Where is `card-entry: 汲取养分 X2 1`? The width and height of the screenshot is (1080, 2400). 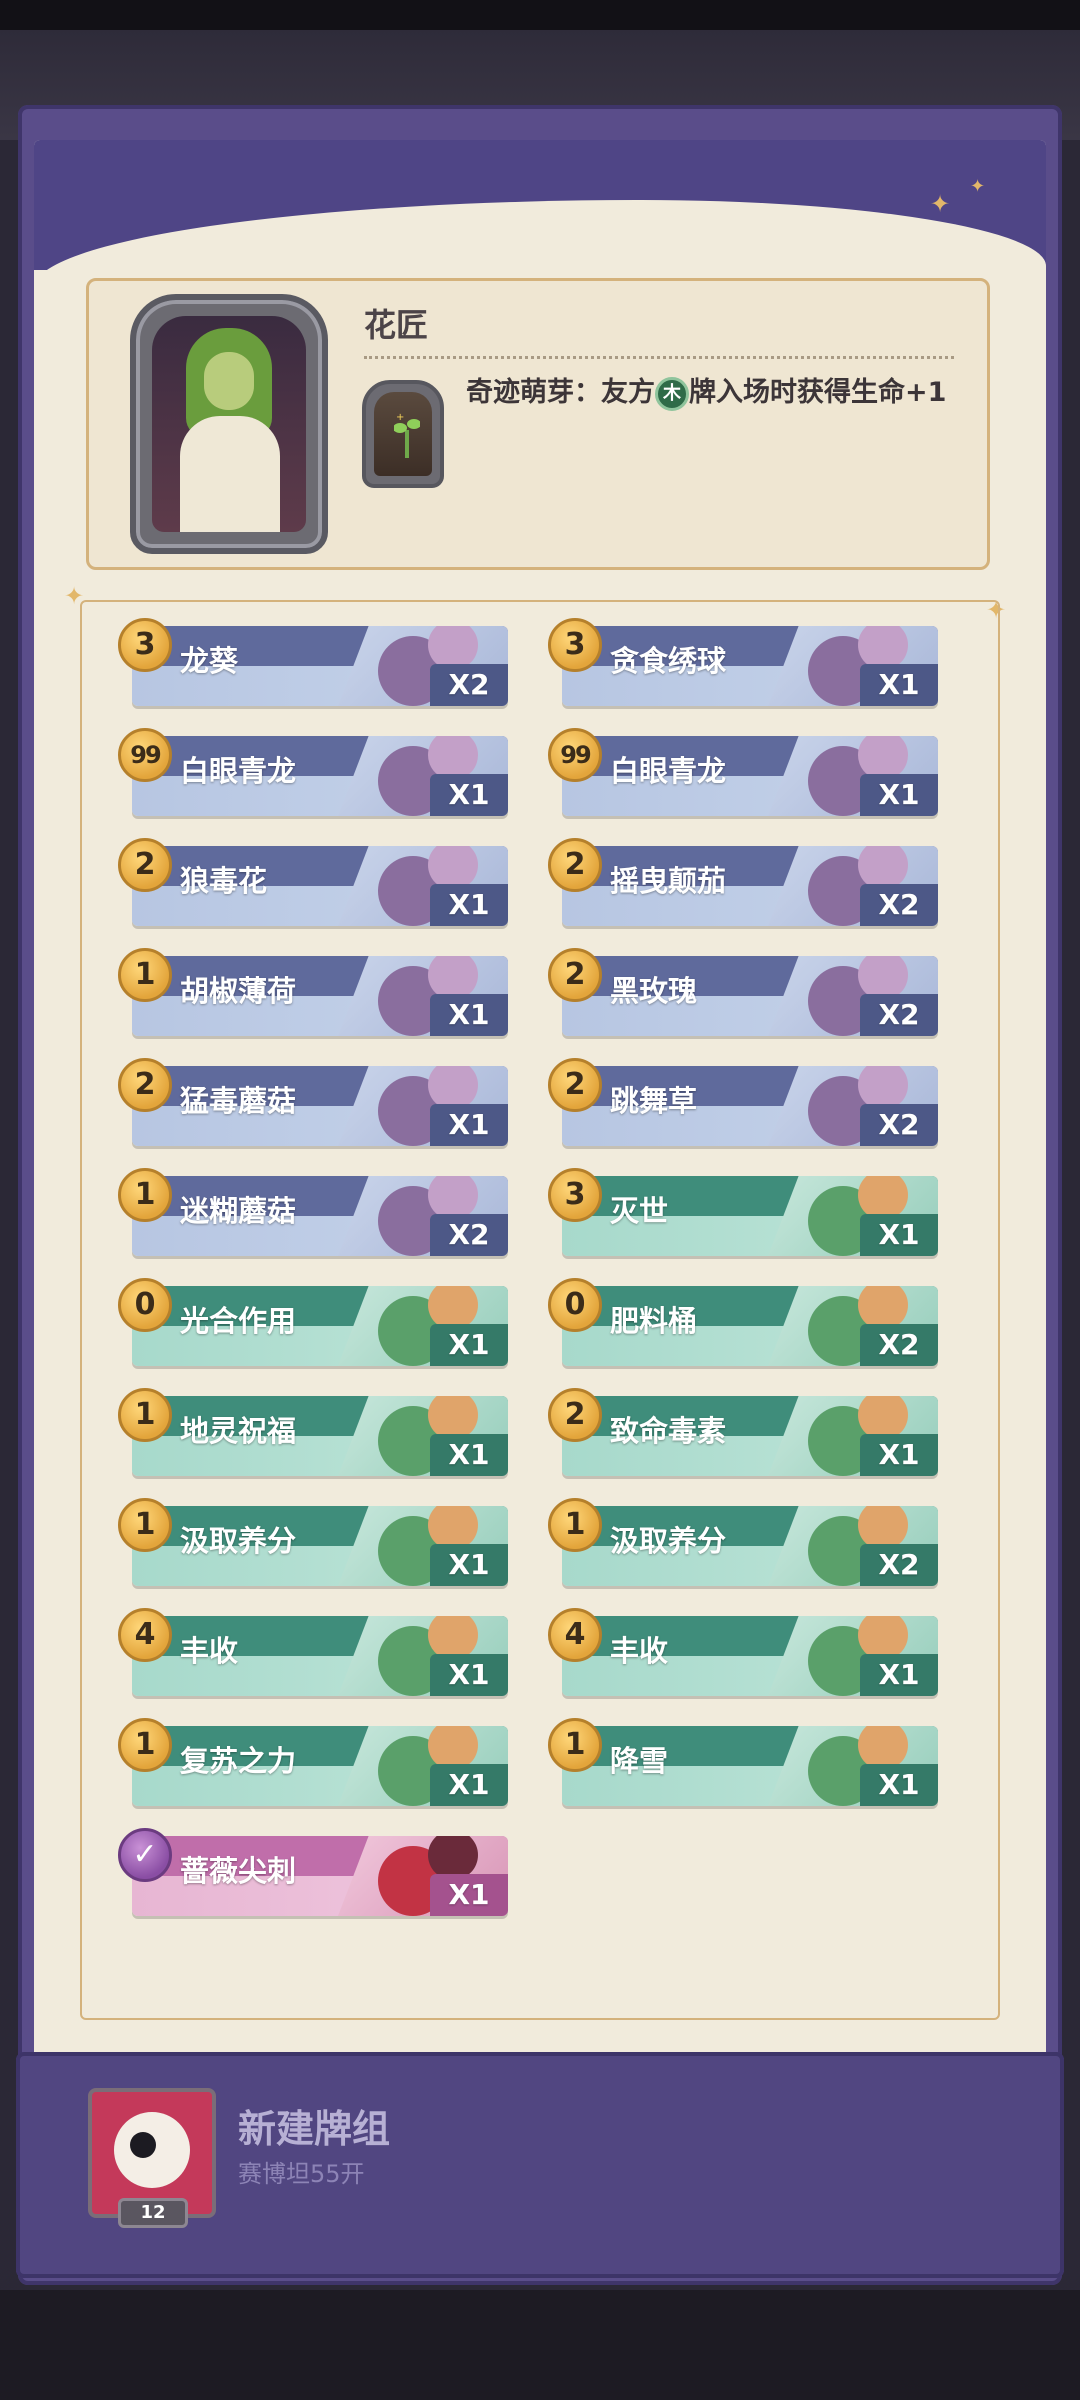
card-entry: 汲取养分 X2 1 is located at coordinates (743, 1542).